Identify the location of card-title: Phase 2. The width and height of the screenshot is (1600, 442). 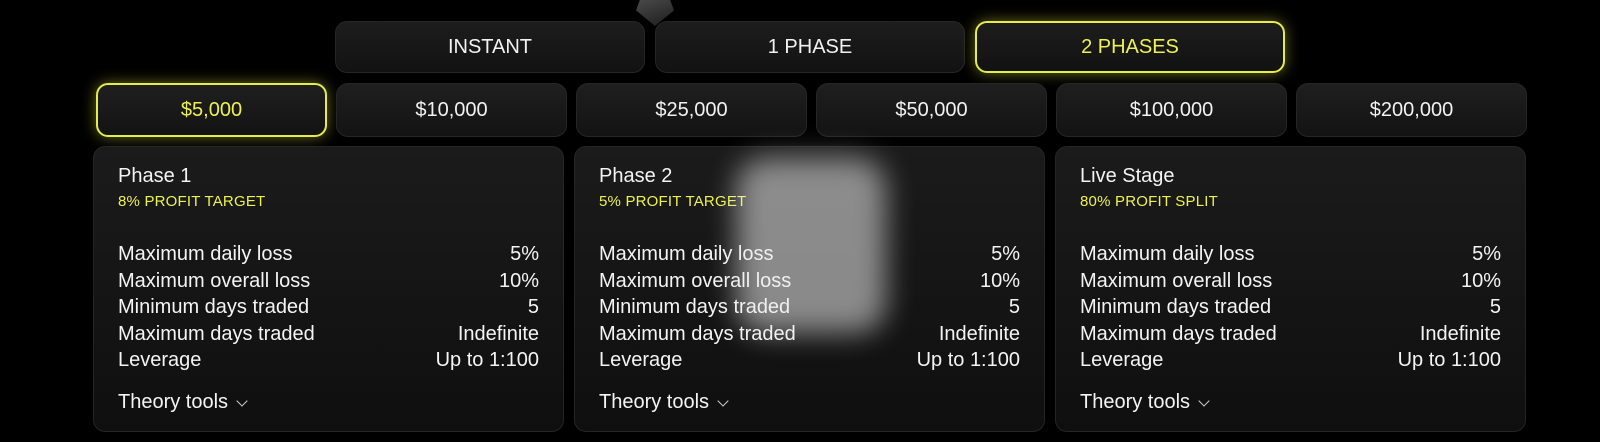
(636, 176).